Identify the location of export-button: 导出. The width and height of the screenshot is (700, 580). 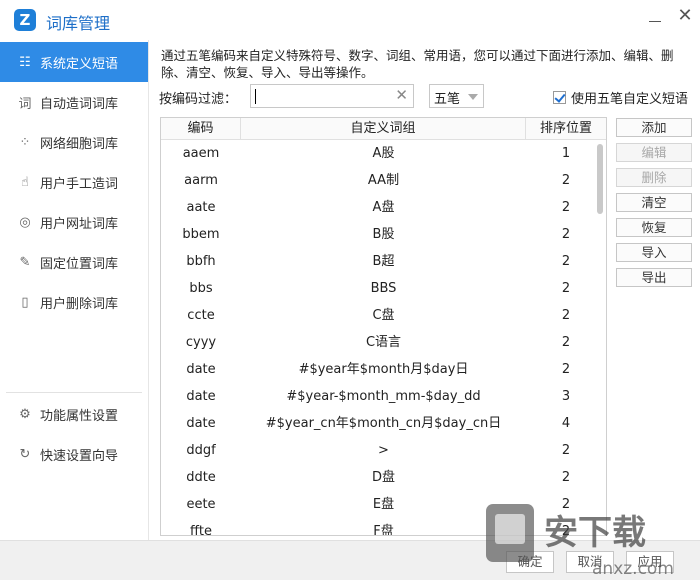
(654, 277).